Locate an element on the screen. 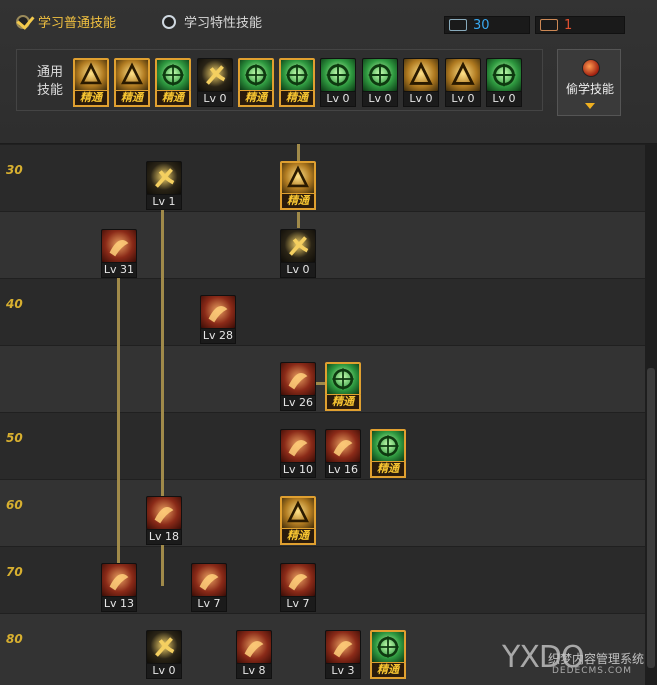 This screenshot has height=685, width=657. skill-slot: Lv 16 is located at coordinates (343, 454).